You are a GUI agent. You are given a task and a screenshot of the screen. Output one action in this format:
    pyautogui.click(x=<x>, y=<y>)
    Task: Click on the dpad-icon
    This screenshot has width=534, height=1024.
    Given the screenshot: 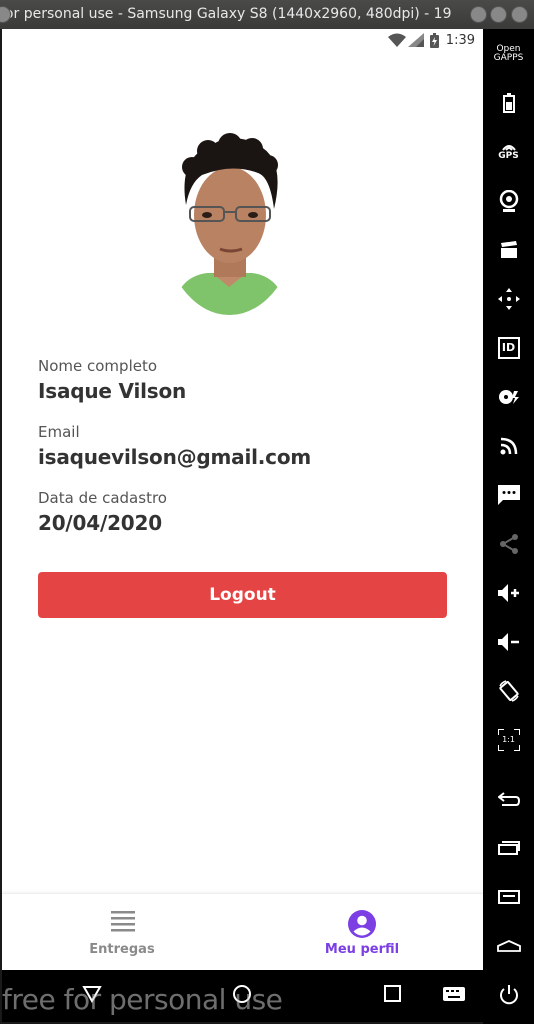 What is the action you would take?
    pyautogui.click(x=508, y=298)
    